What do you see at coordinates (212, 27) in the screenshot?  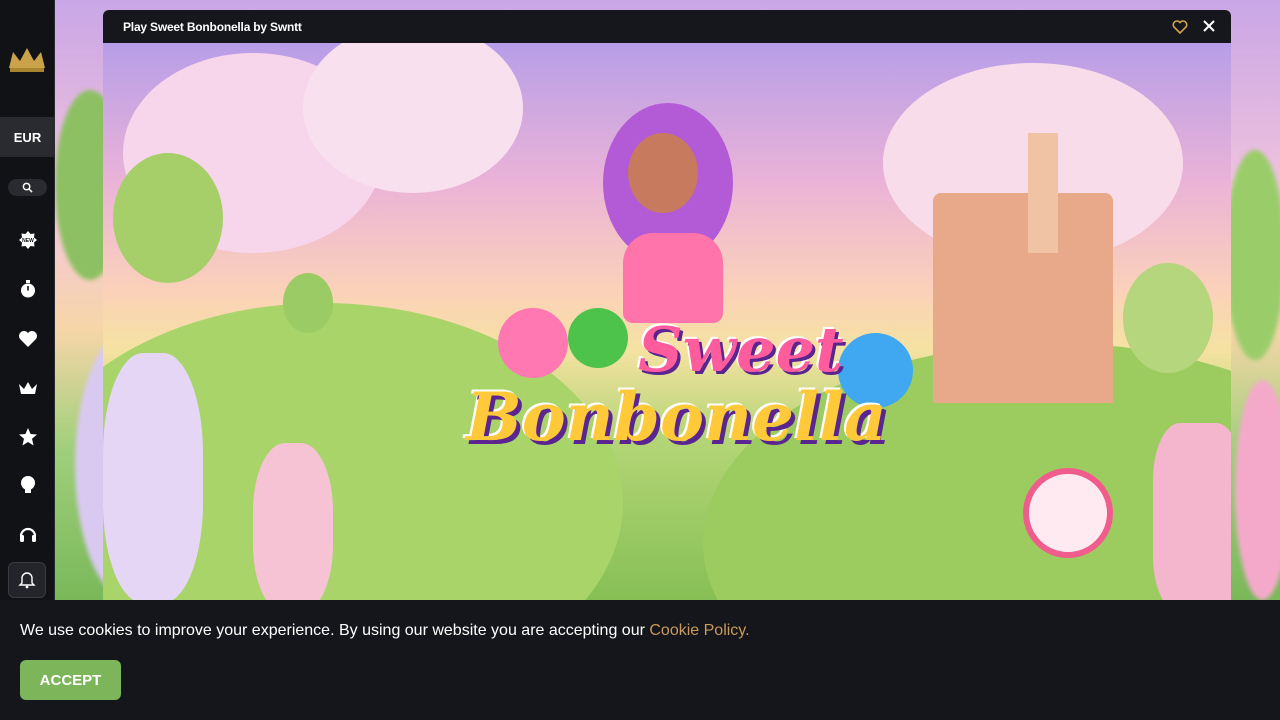 I see `modal-title: Play Sweet Bonbonella by Swntt` at bounding box center [212, 27].